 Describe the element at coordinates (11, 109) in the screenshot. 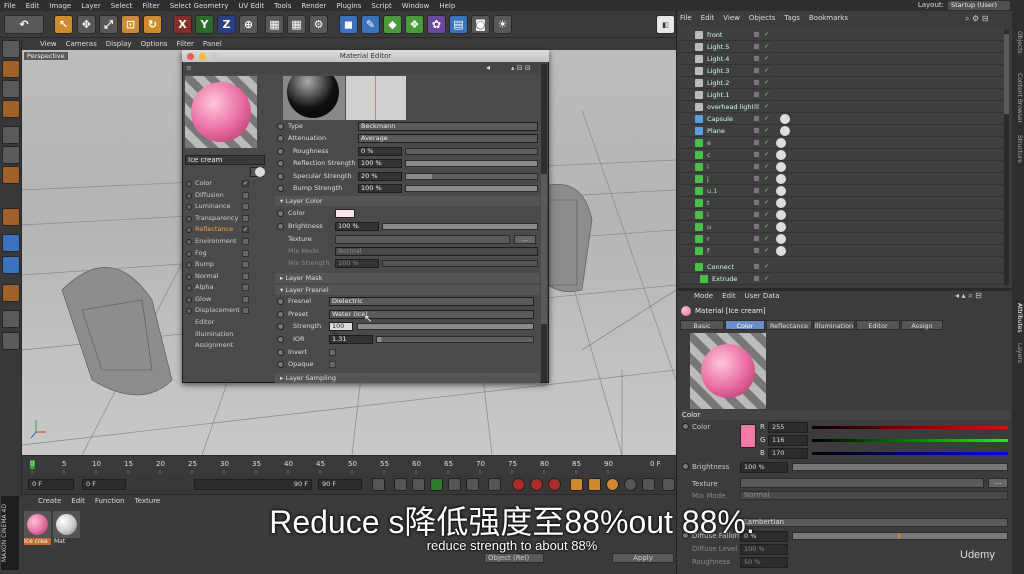

I see `workplane-icon` at that location.